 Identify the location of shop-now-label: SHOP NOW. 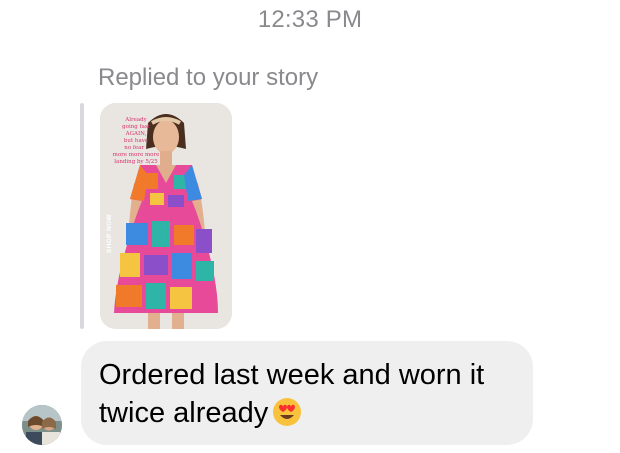
(110, 233).